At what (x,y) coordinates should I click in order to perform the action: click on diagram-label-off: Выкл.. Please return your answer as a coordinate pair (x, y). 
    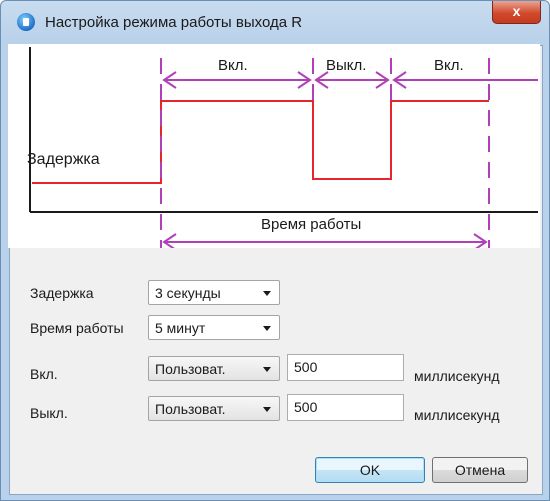
    Looking at the image, I should click on (346, 65).